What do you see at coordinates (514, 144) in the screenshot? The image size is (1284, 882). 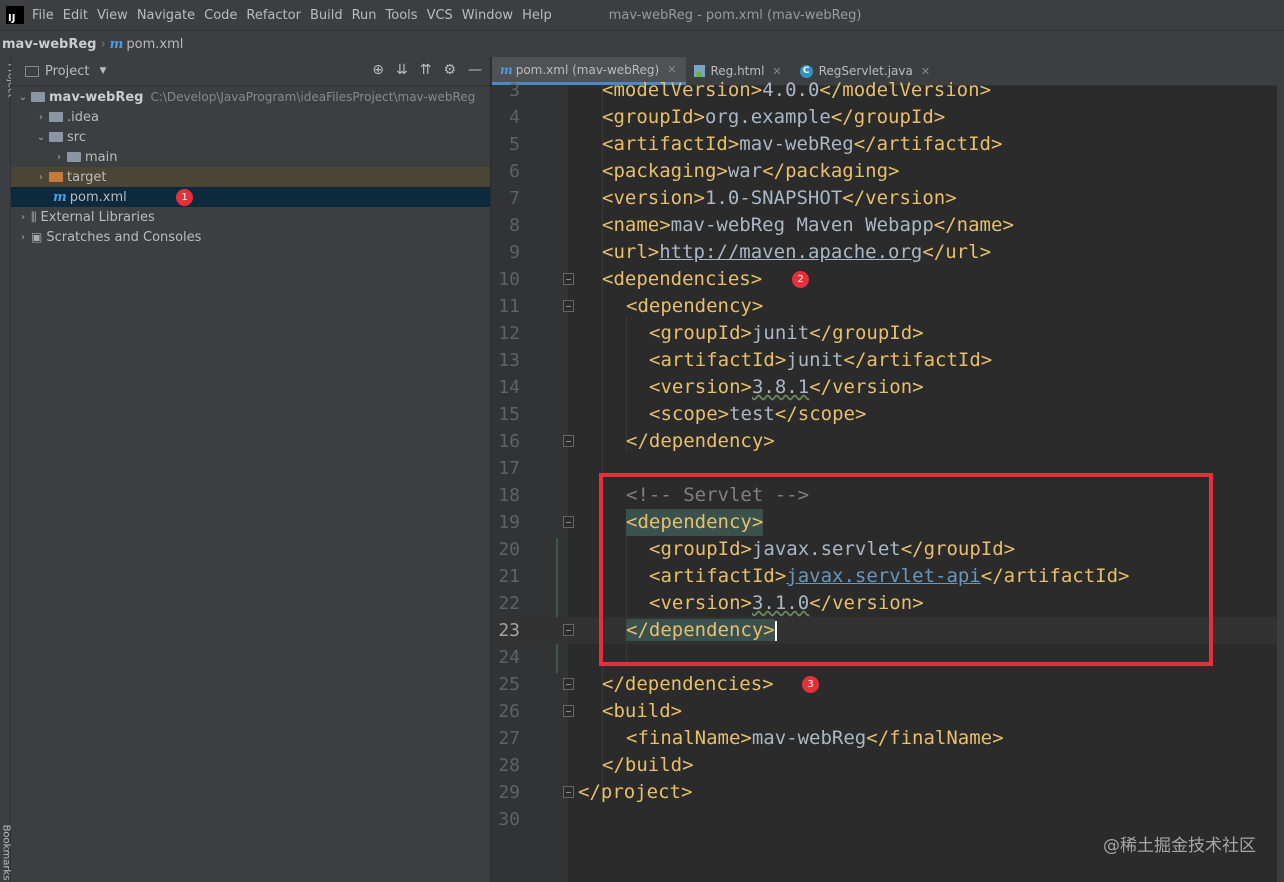 I see `line-number: 5` at bounding box center [514, 144].